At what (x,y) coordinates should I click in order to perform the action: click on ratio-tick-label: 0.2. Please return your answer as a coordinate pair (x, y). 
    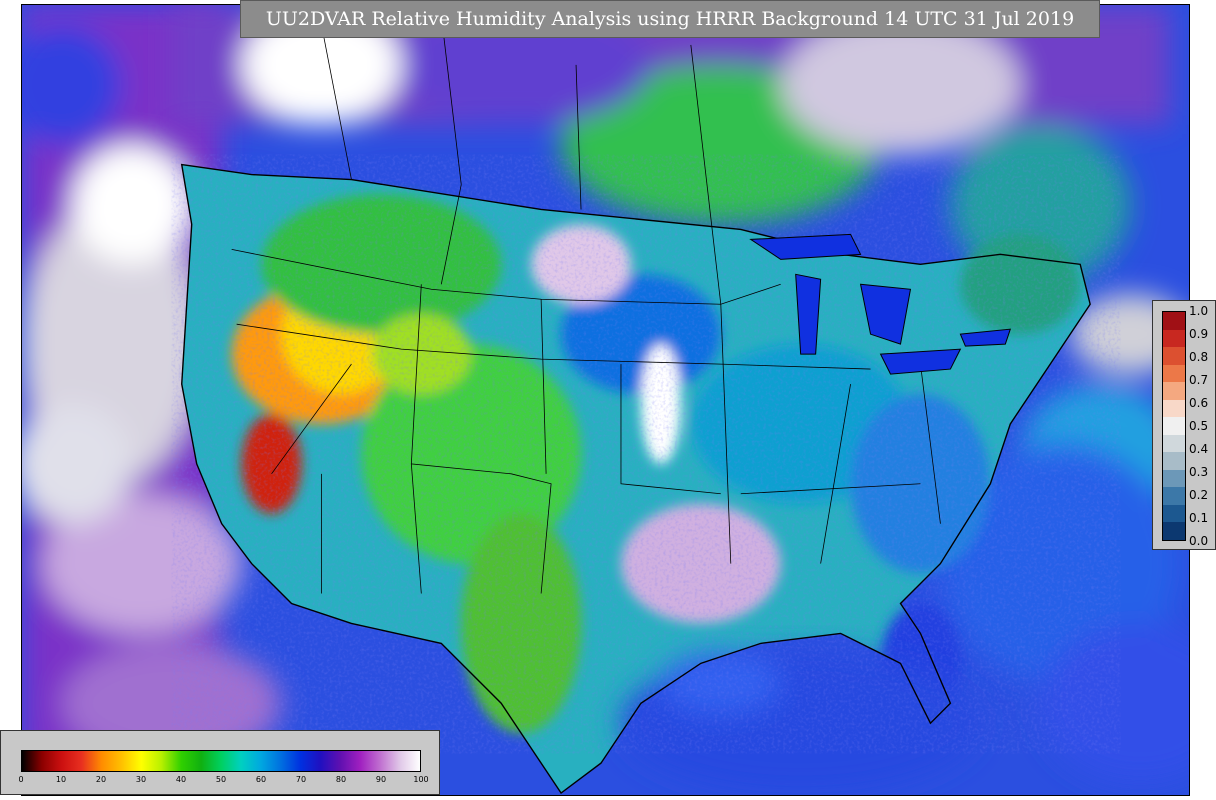
    Looking at the image, I should click on (1199, 495).